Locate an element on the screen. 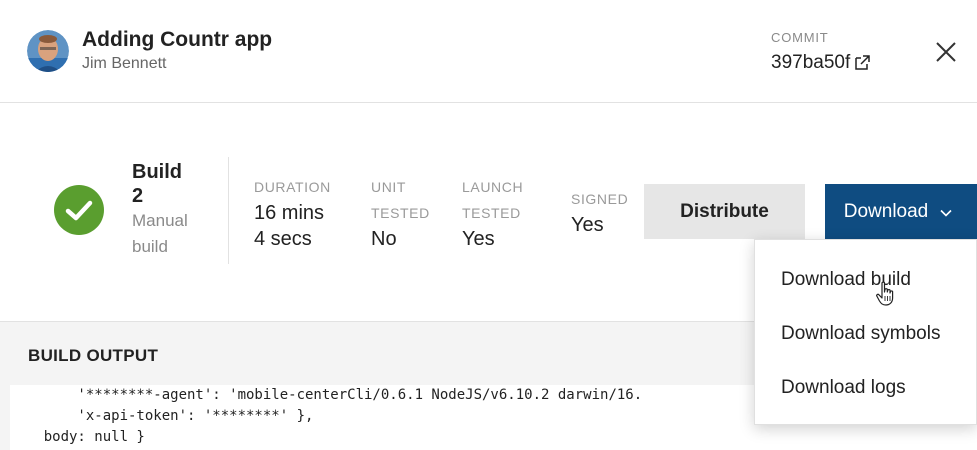  stat-value: 4 secs is located at coordinates (283, 239).